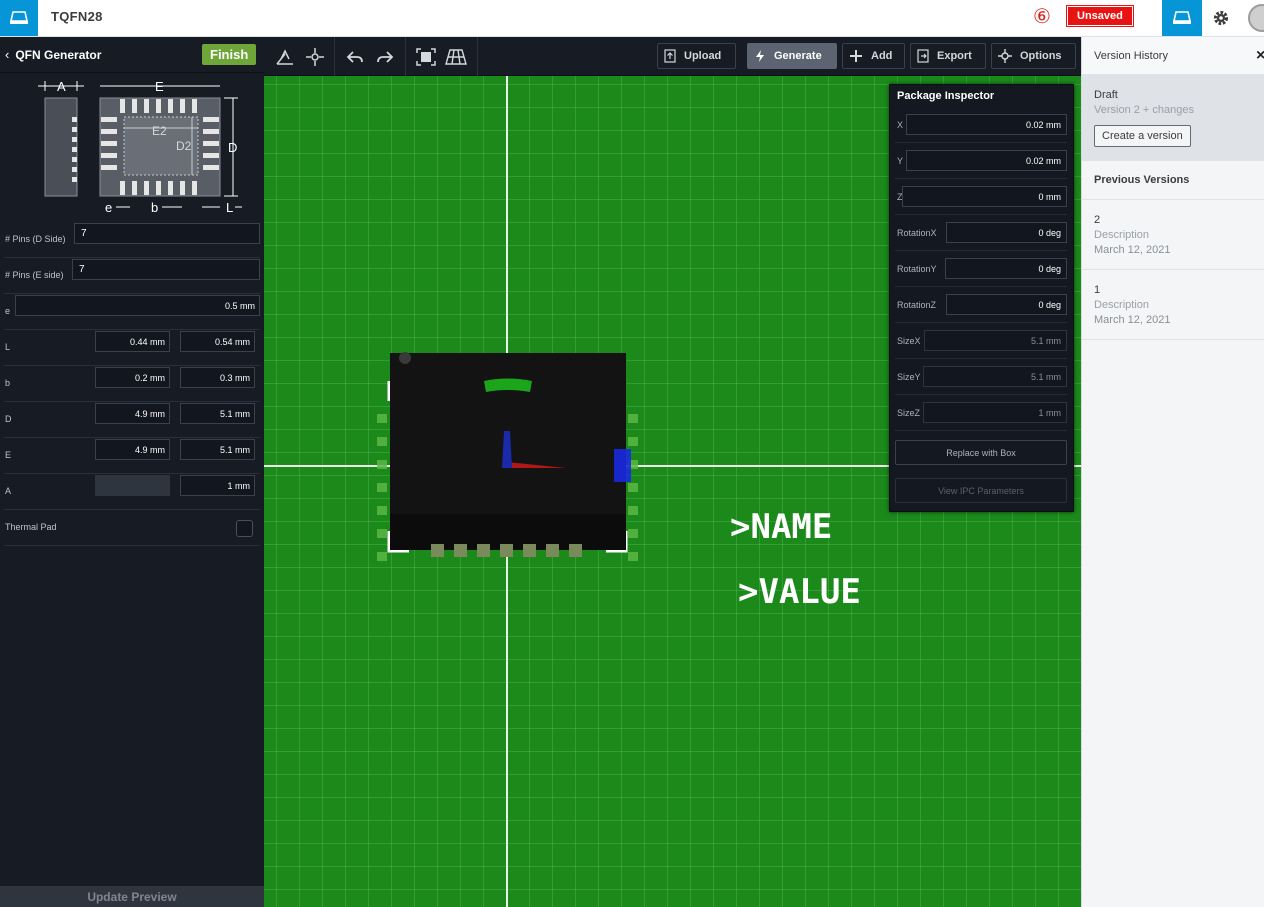 Image resolution: width=1264 pixels, height=907 pixels. I want to click on version-date: March 12, 2021, so click(1132, 250).